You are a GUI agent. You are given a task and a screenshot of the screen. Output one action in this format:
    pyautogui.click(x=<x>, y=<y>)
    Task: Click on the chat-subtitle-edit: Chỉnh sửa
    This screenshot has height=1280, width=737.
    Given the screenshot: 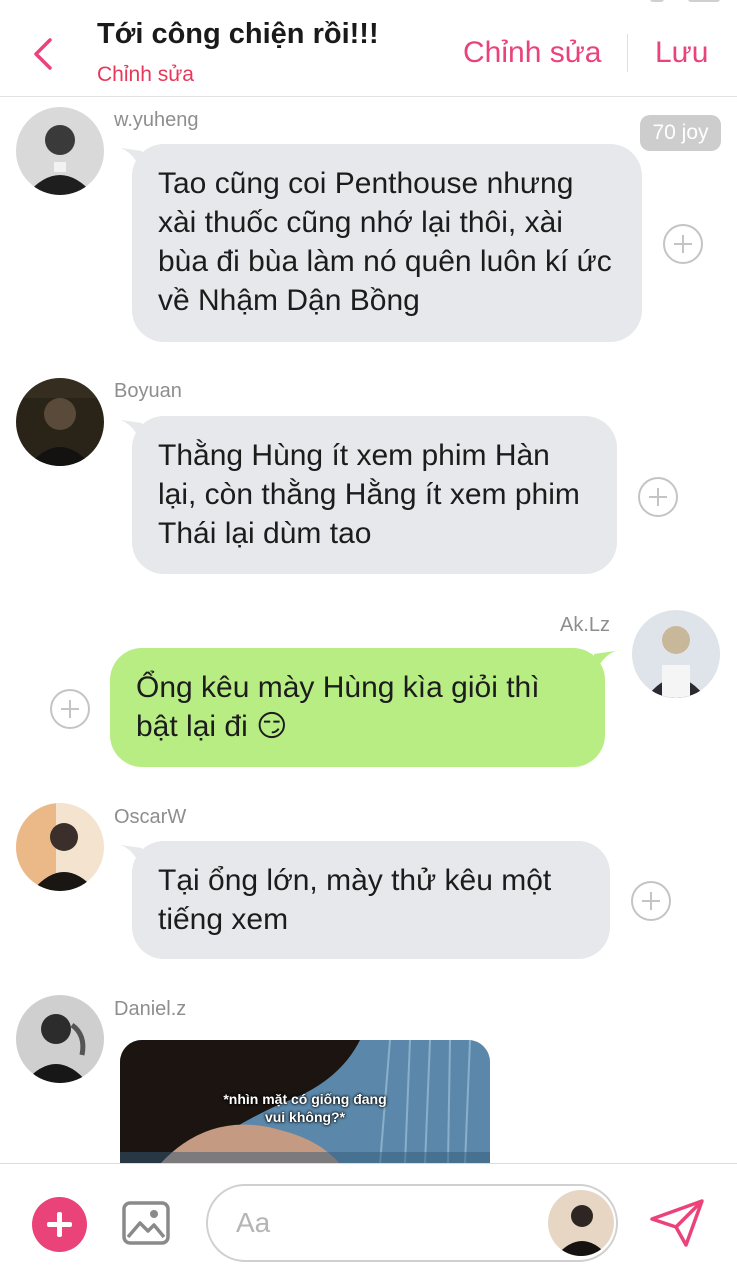 What is the action you would take?
    pyautogui.click(x=145, y=75)
    